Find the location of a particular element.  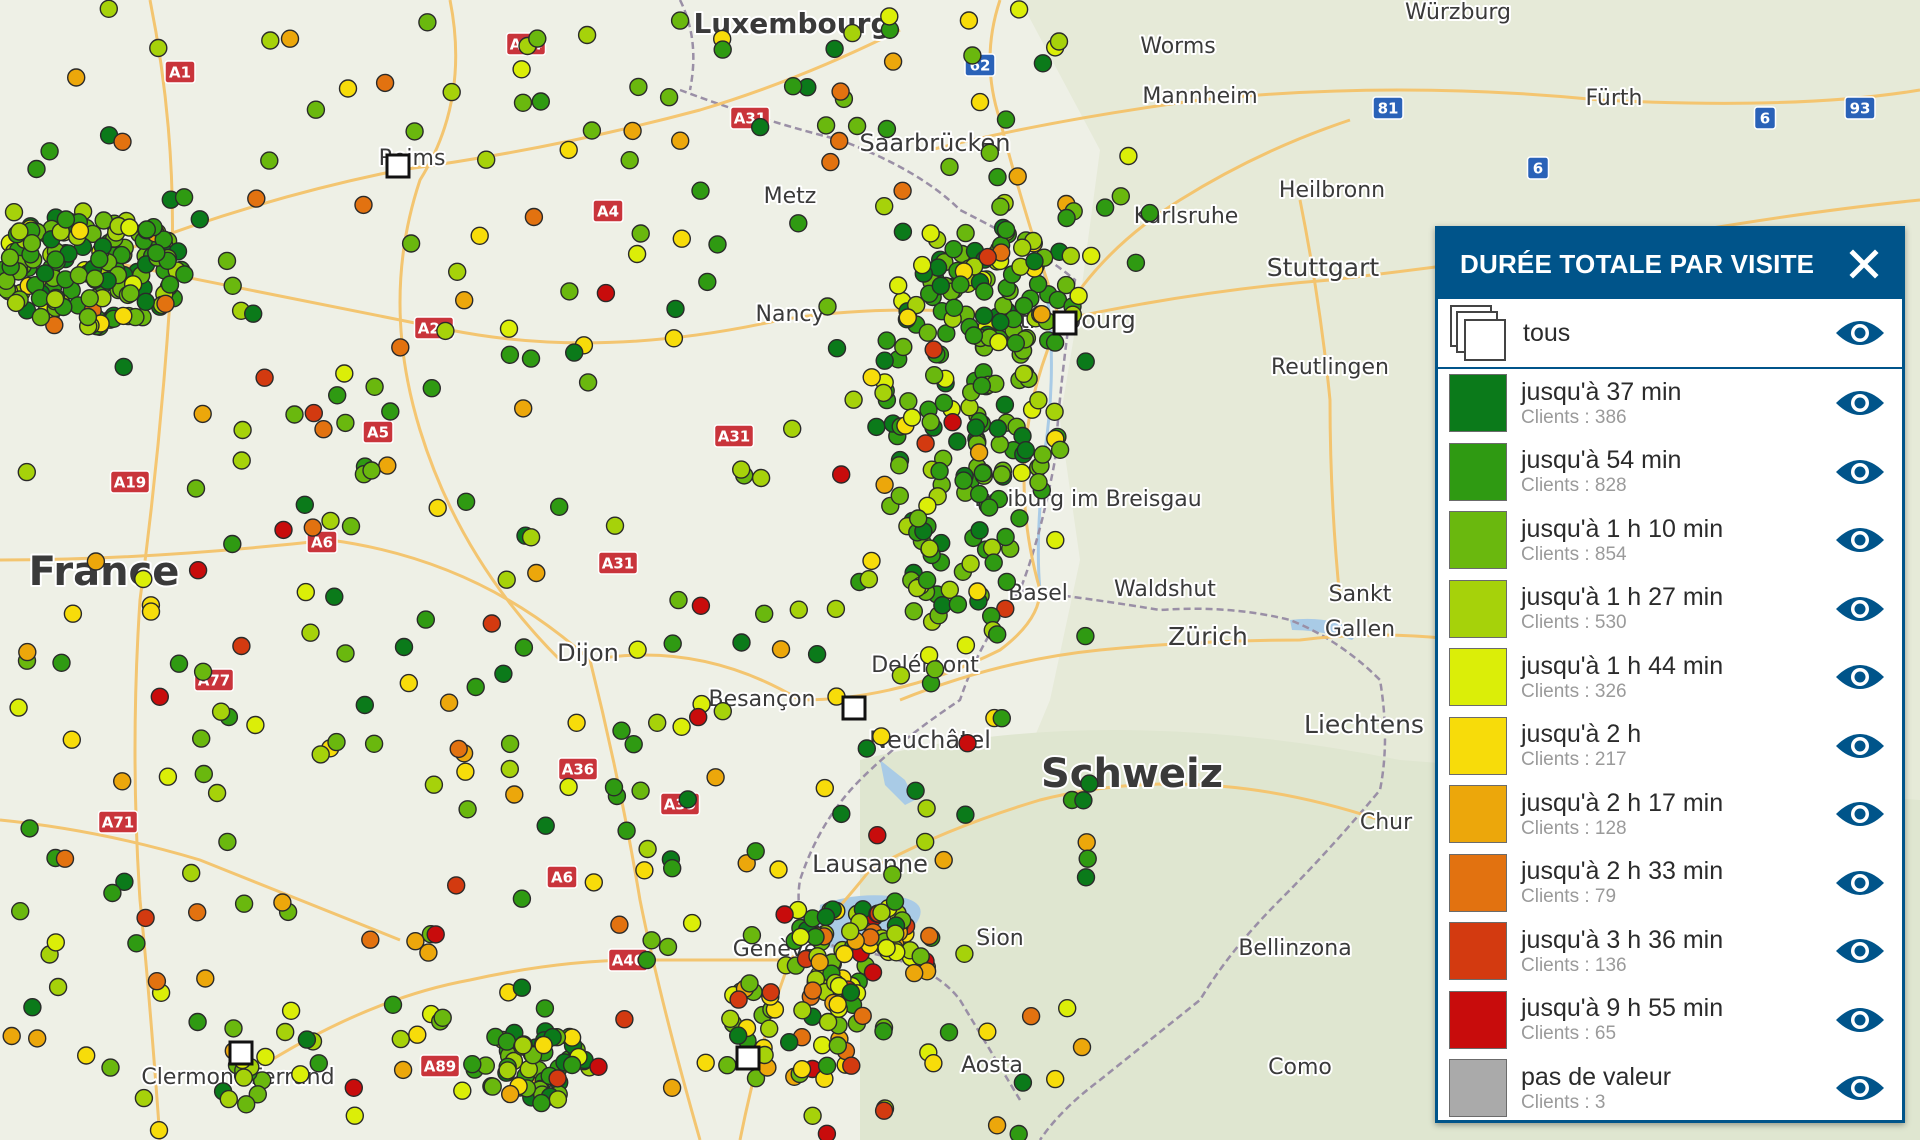

legend-item: jusqu'à 9 h 55 min Clients : 65 is located at coordinates (1670, 1020).